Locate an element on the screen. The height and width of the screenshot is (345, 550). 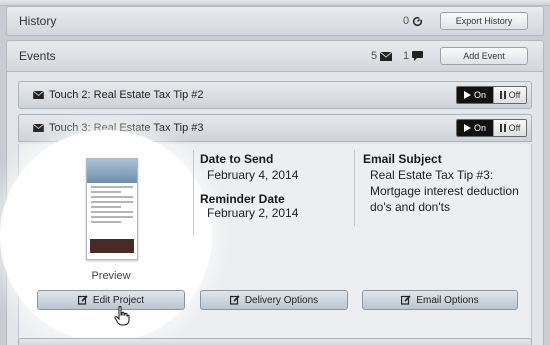
touch-toggle-3: On Off is located at coordinates (491, 128).